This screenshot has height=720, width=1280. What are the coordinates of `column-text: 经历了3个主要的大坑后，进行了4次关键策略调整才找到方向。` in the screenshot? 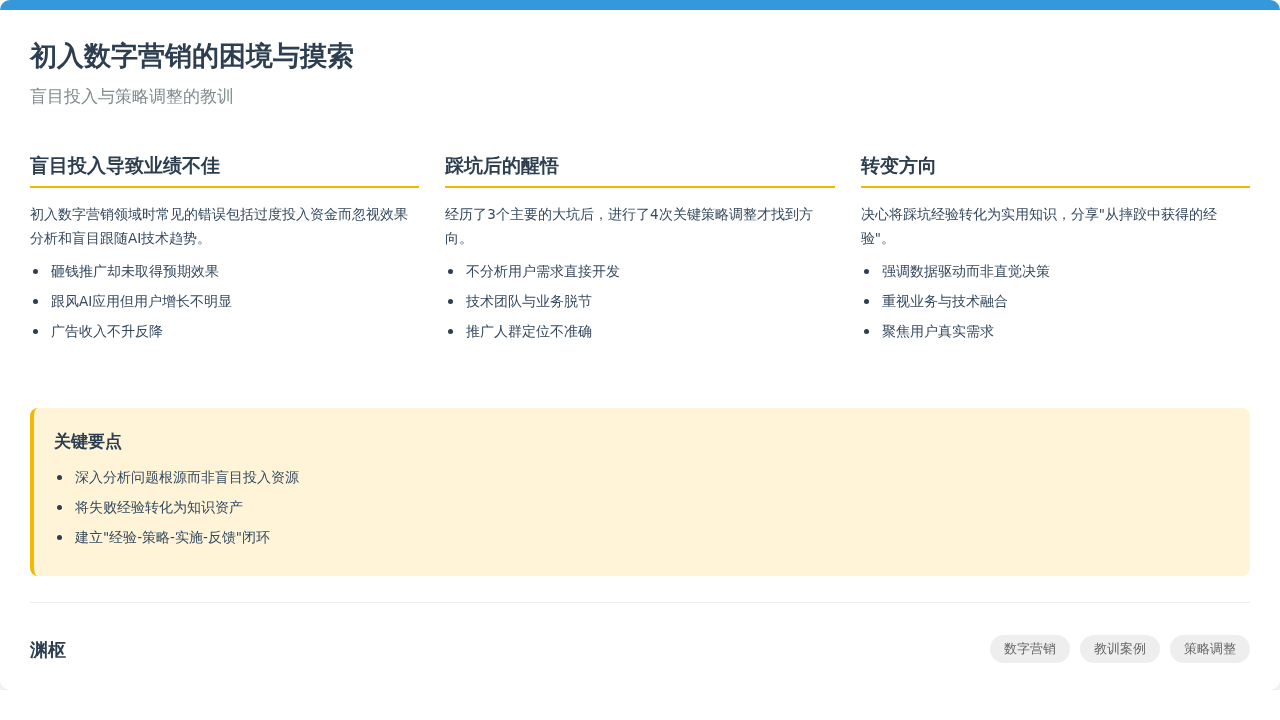 It's located at (629, 226).